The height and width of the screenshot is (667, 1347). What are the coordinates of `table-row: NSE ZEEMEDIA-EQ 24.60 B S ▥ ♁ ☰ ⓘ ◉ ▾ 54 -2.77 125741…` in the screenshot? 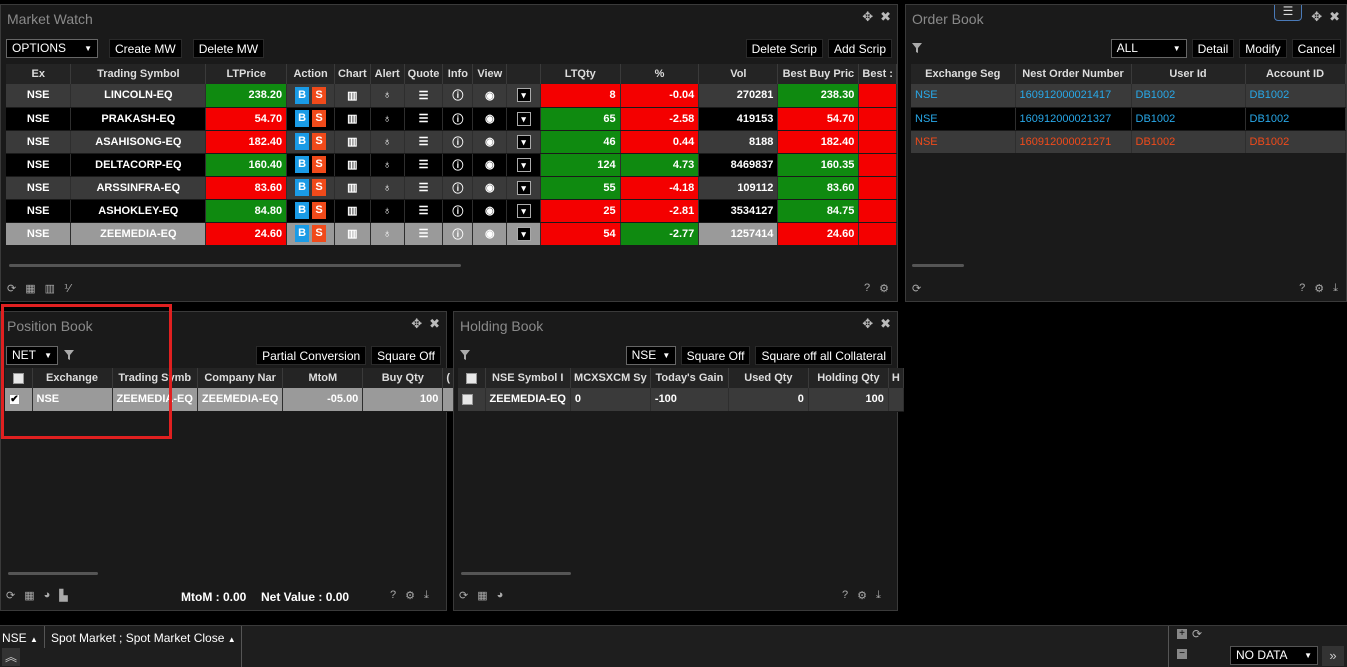 It's located at (451, 234).